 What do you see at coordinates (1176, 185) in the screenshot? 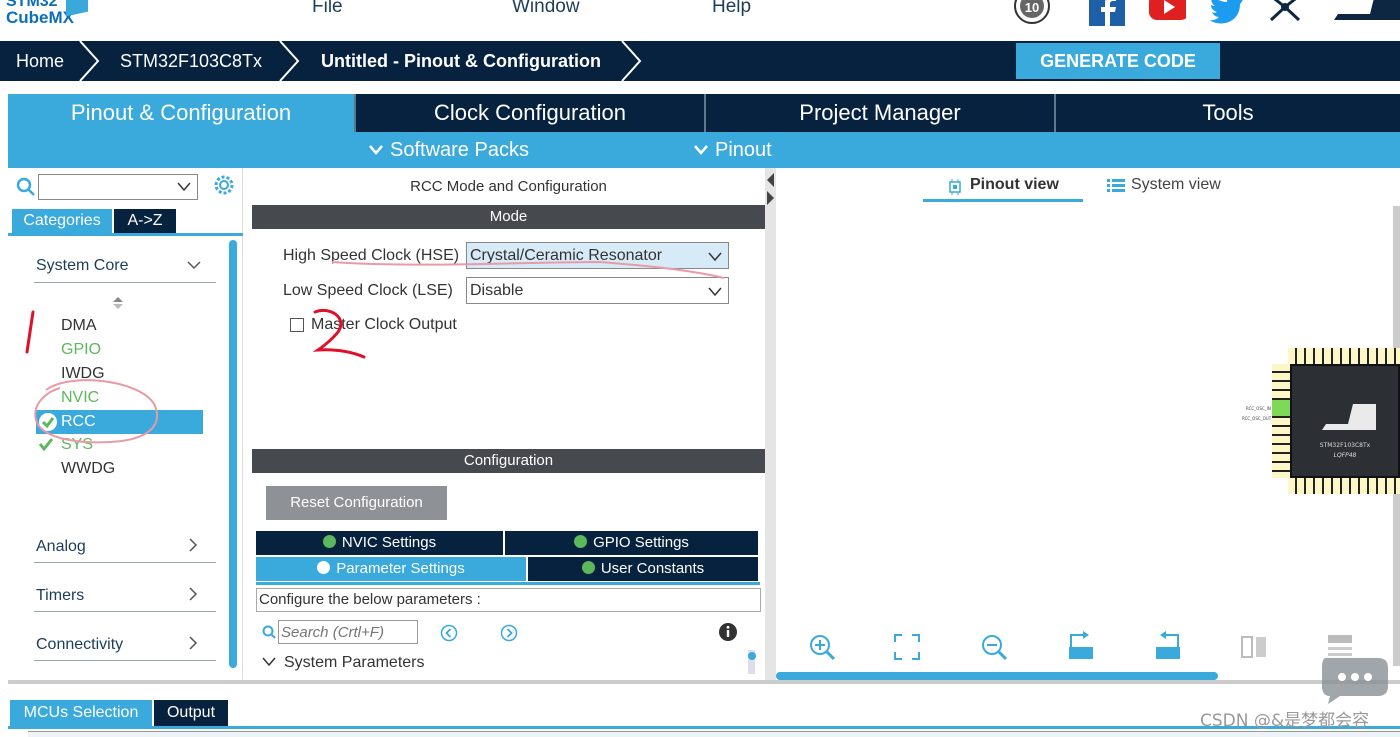
I see `tab-system-view: System view` at bounding box center [1176, 185].